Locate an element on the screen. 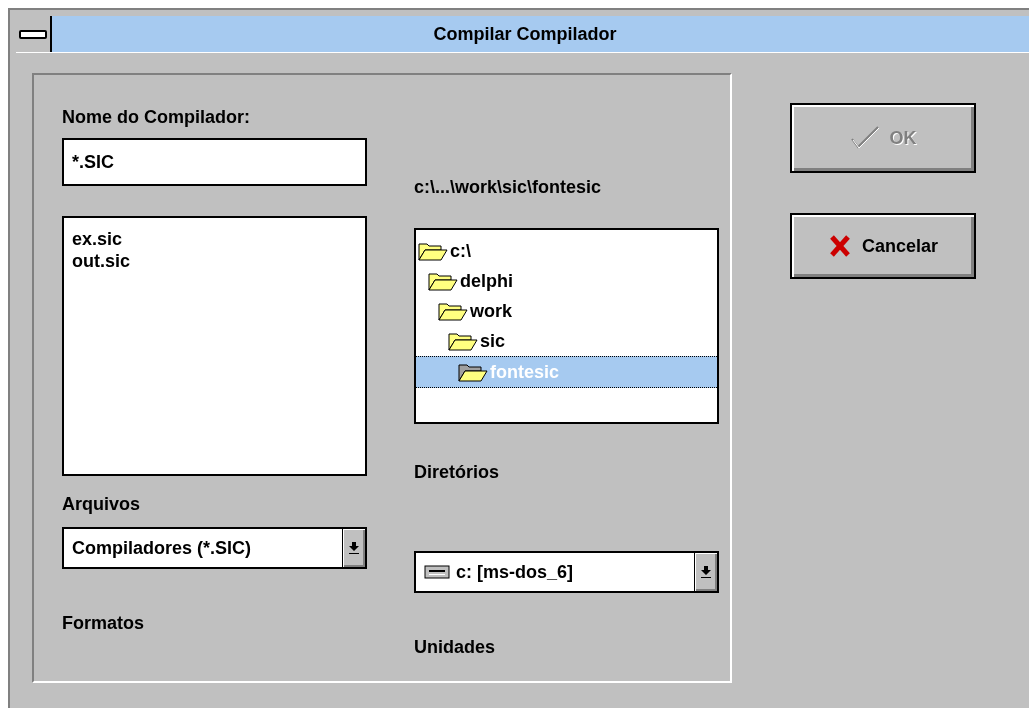 The width and height of the screenshot is (1029, 708). filename-field: *.SIC is located at coordinates (214, 162).